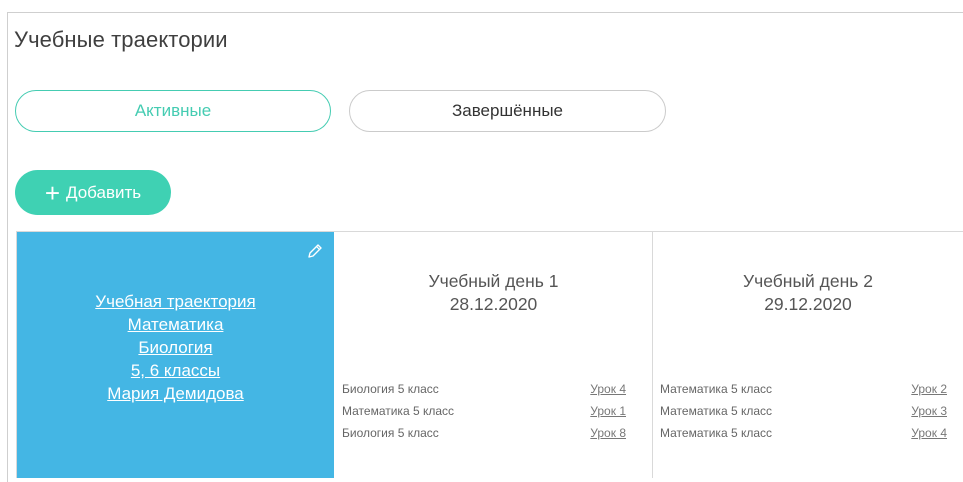 The width and height of the screenshot is (963, 482). What do you see at coordinates (608, 436) in the screenshot?
I see `lesson-link: Урок 8` at bounding box center [608, 436].